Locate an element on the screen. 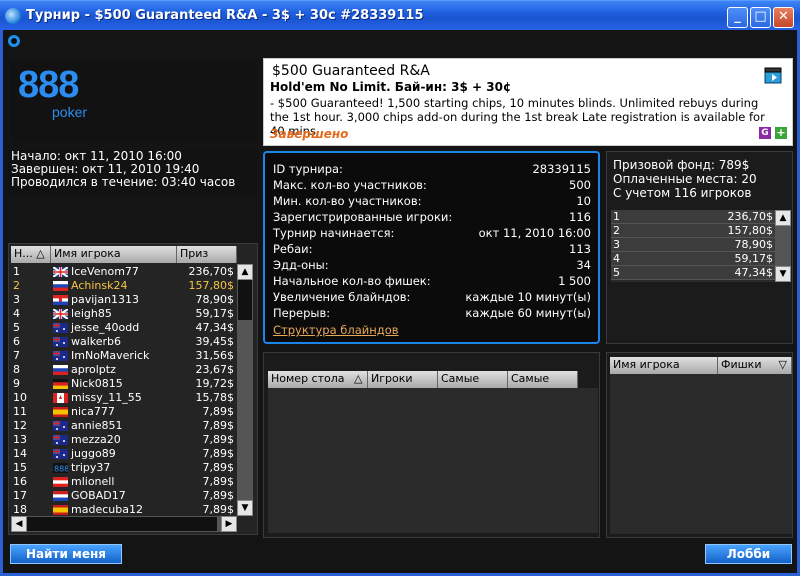 Image resolution: width=800 pixels, height=576 pixels. player-prize: 236,70$ is located at coordinates (211, 271).